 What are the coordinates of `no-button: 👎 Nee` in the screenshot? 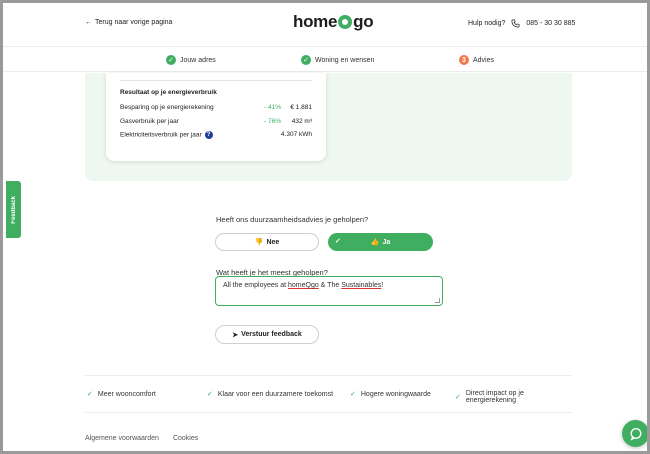 It's located at (267, 242).